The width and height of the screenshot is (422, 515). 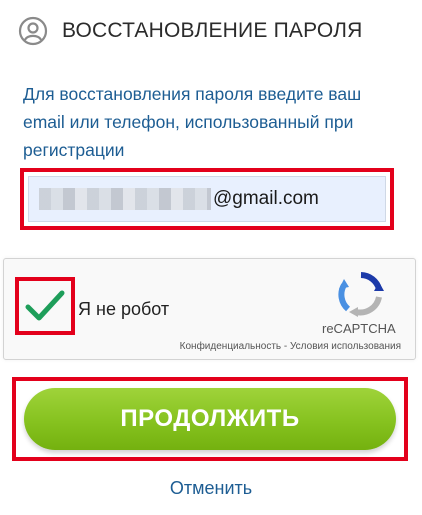 I want to click on checkmark-icon, so click(x=45, y=305).